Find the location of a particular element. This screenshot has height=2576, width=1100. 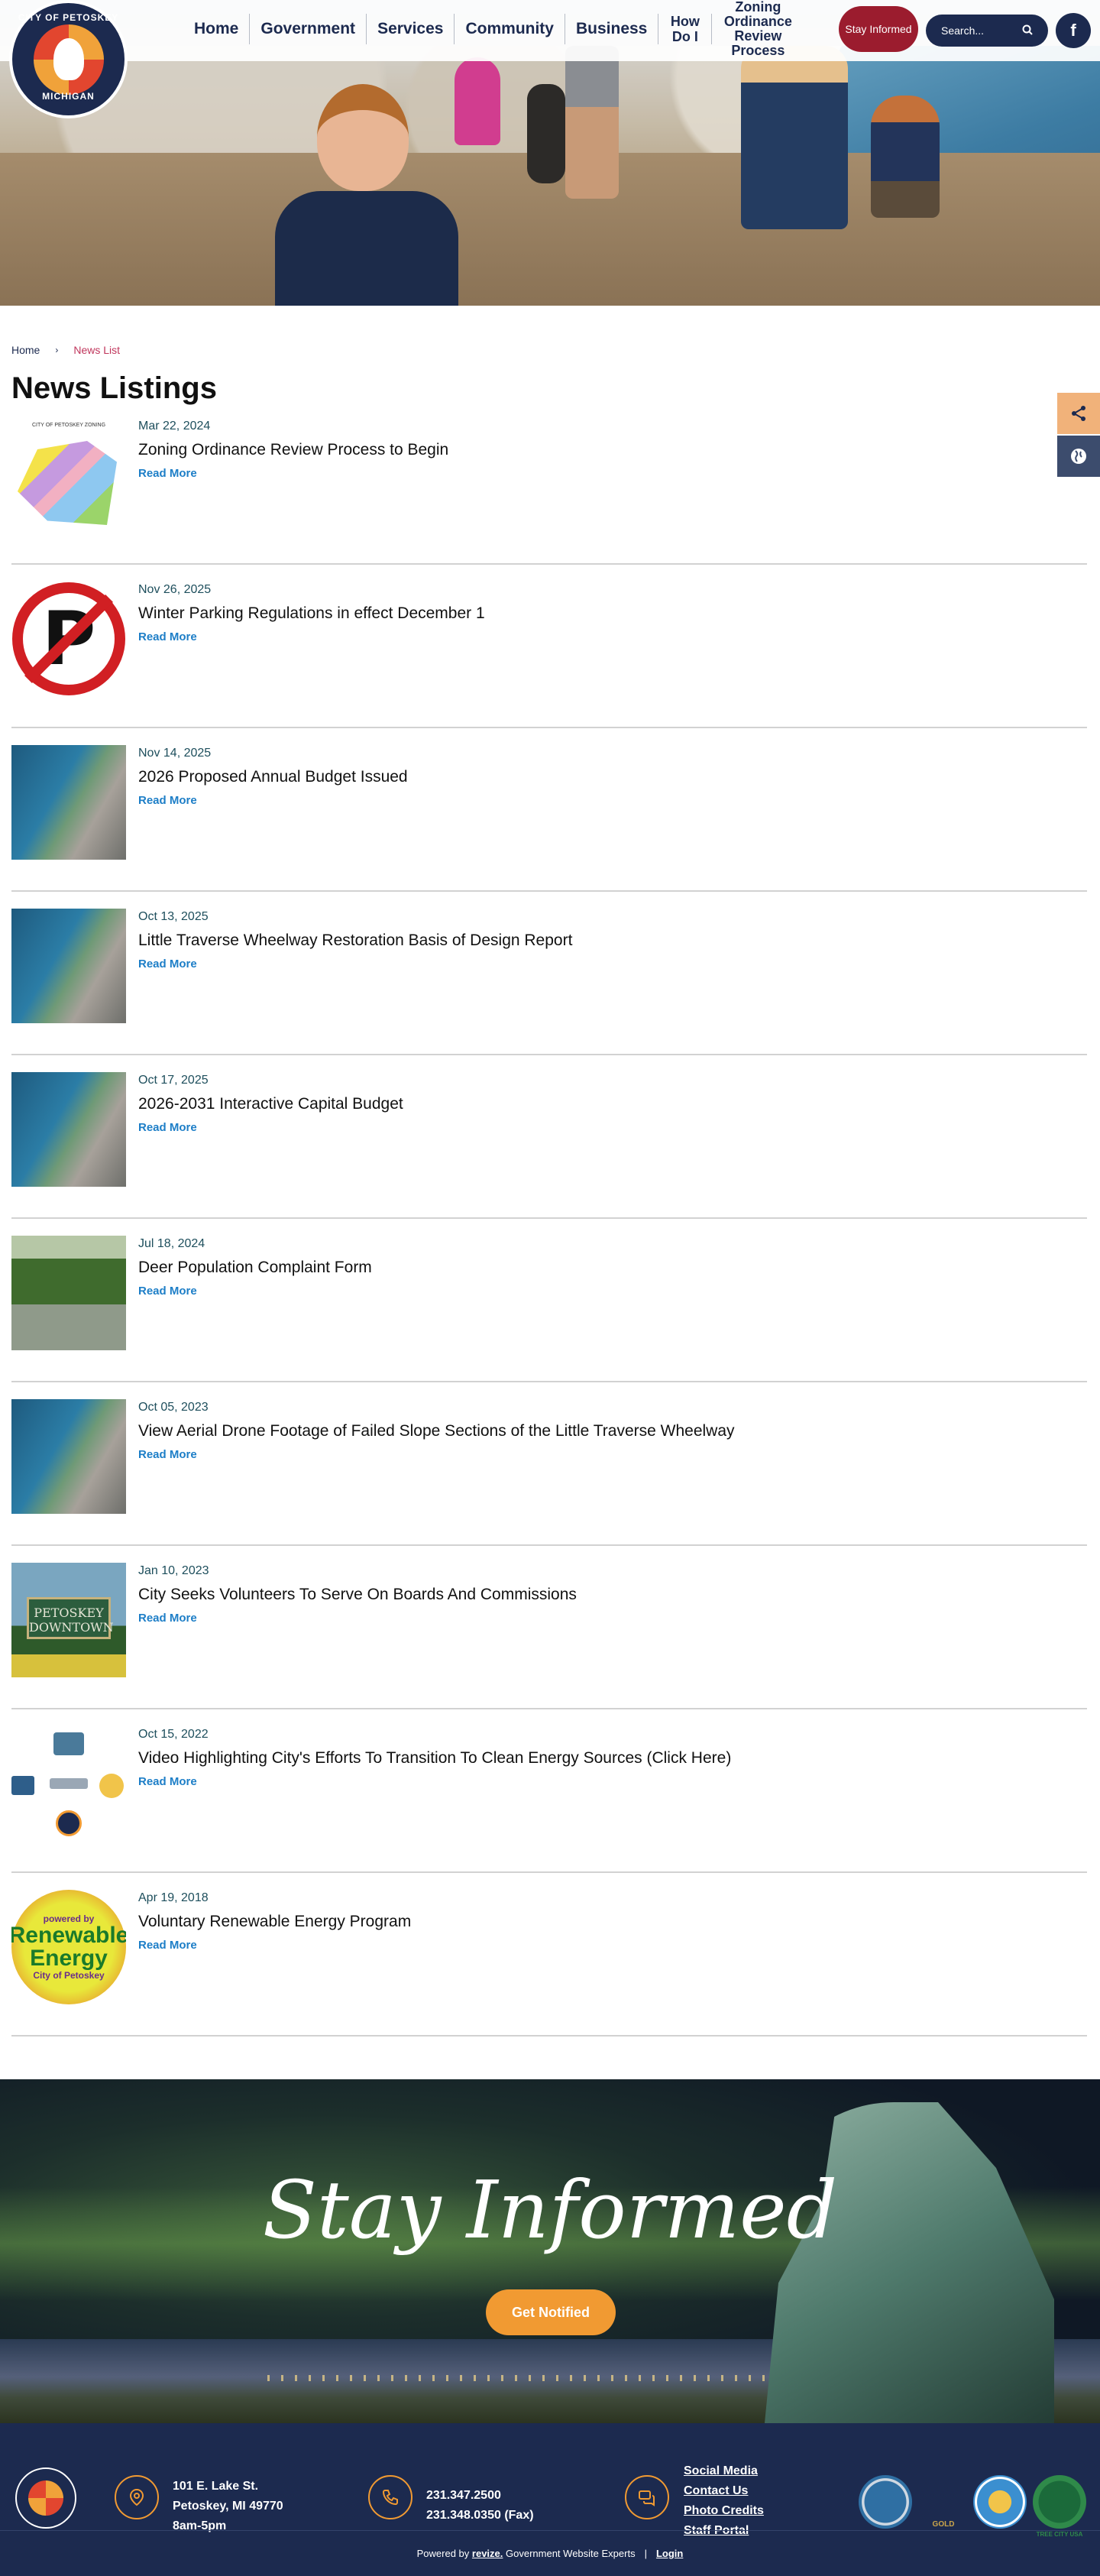

stay-informed-section: Stay Informed Get Notified is located at coordinates (550, 2251).